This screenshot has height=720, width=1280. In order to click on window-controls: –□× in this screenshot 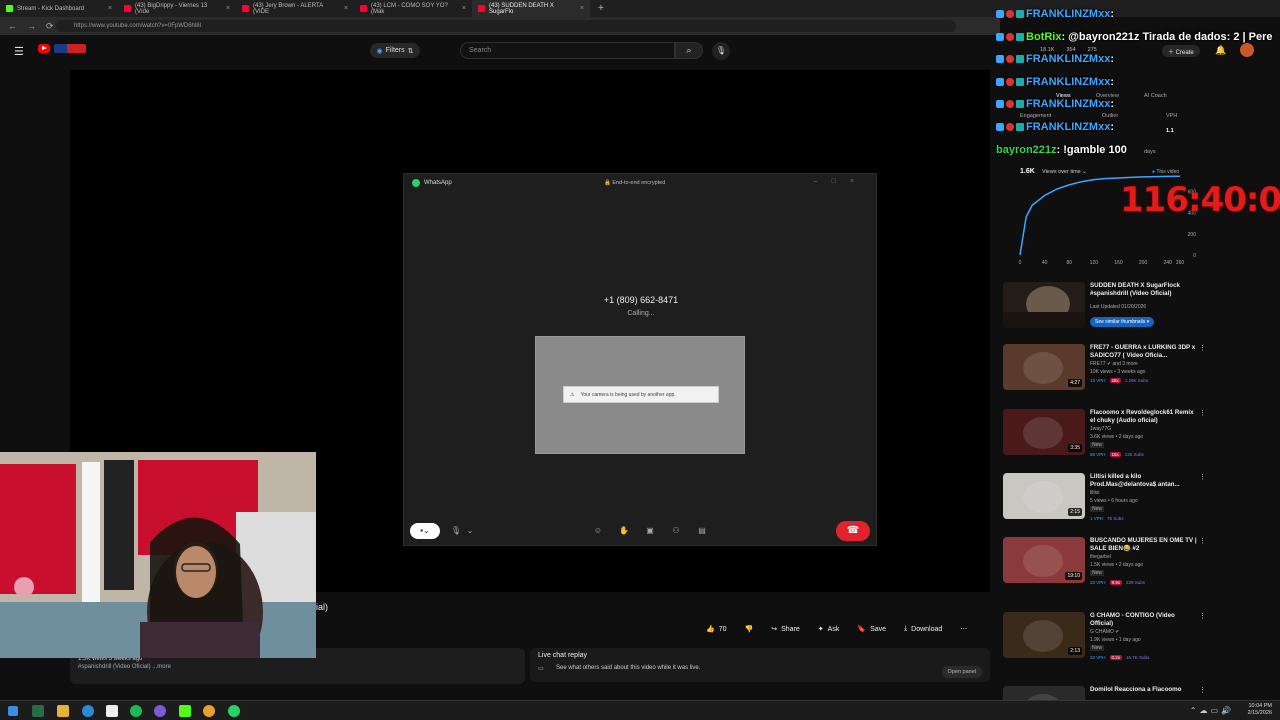, I will do `click(841, 181)`.